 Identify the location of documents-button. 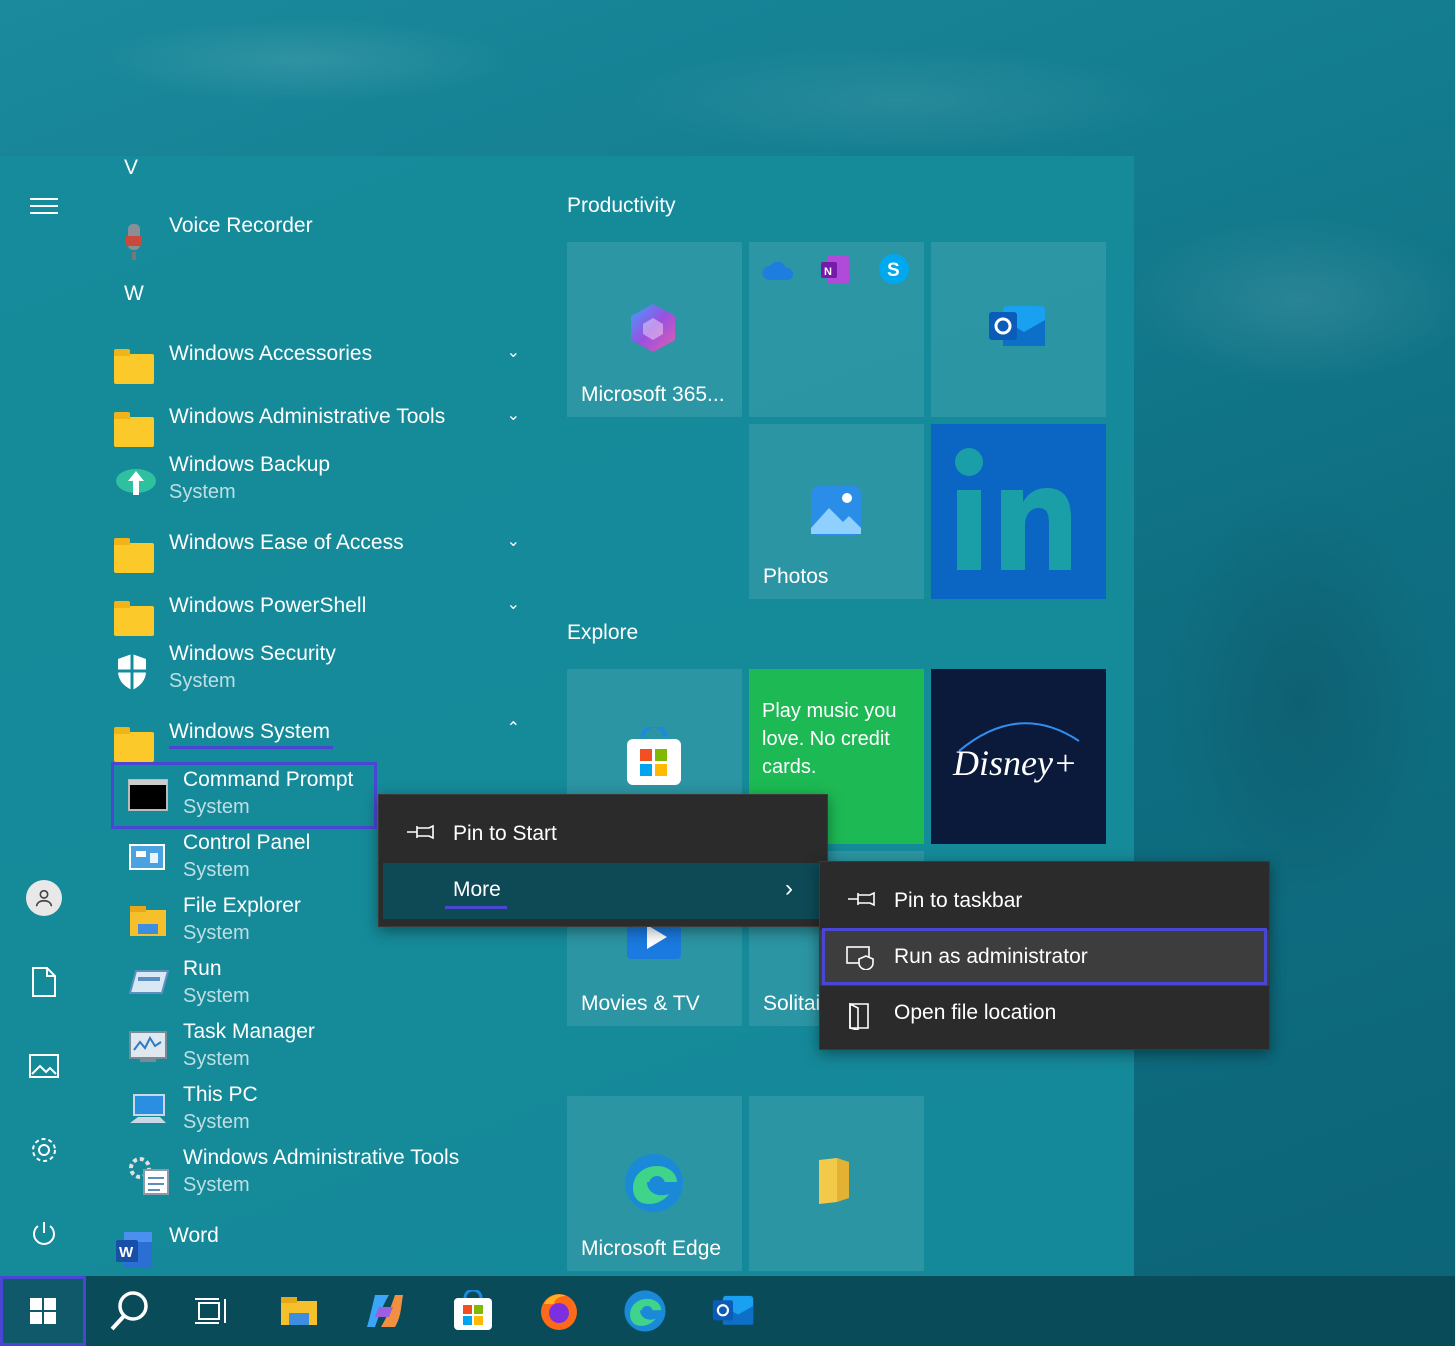
(44, 982).